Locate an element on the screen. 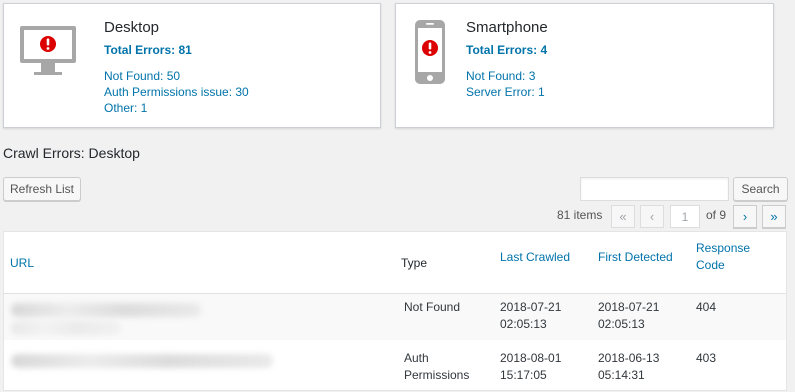 This screenshot has height=392, width=795. row-last-crawled-time: 15:17:05 is located at coordinates (523, 375).